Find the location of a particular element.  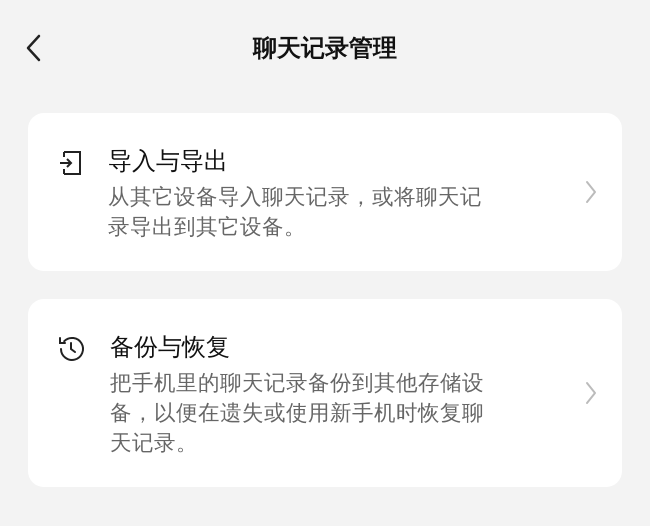

card-description: 从其它设备导入聊天记录，或将聊天记录导出到其它设备。 is located at coordinates (295, 213).